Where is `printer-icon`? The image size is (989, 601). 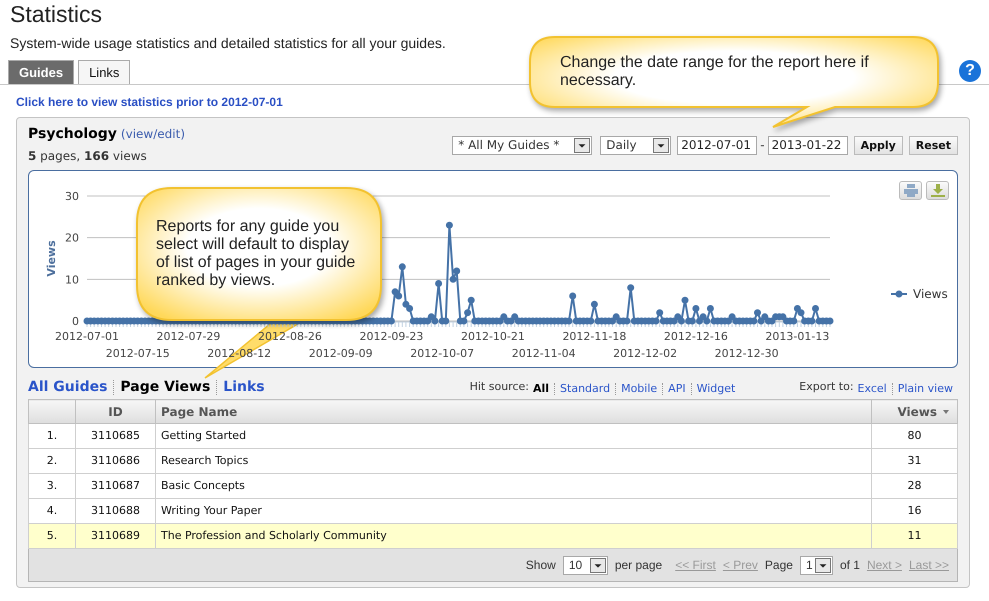
printer-icon is located at coordinates (911, 190).